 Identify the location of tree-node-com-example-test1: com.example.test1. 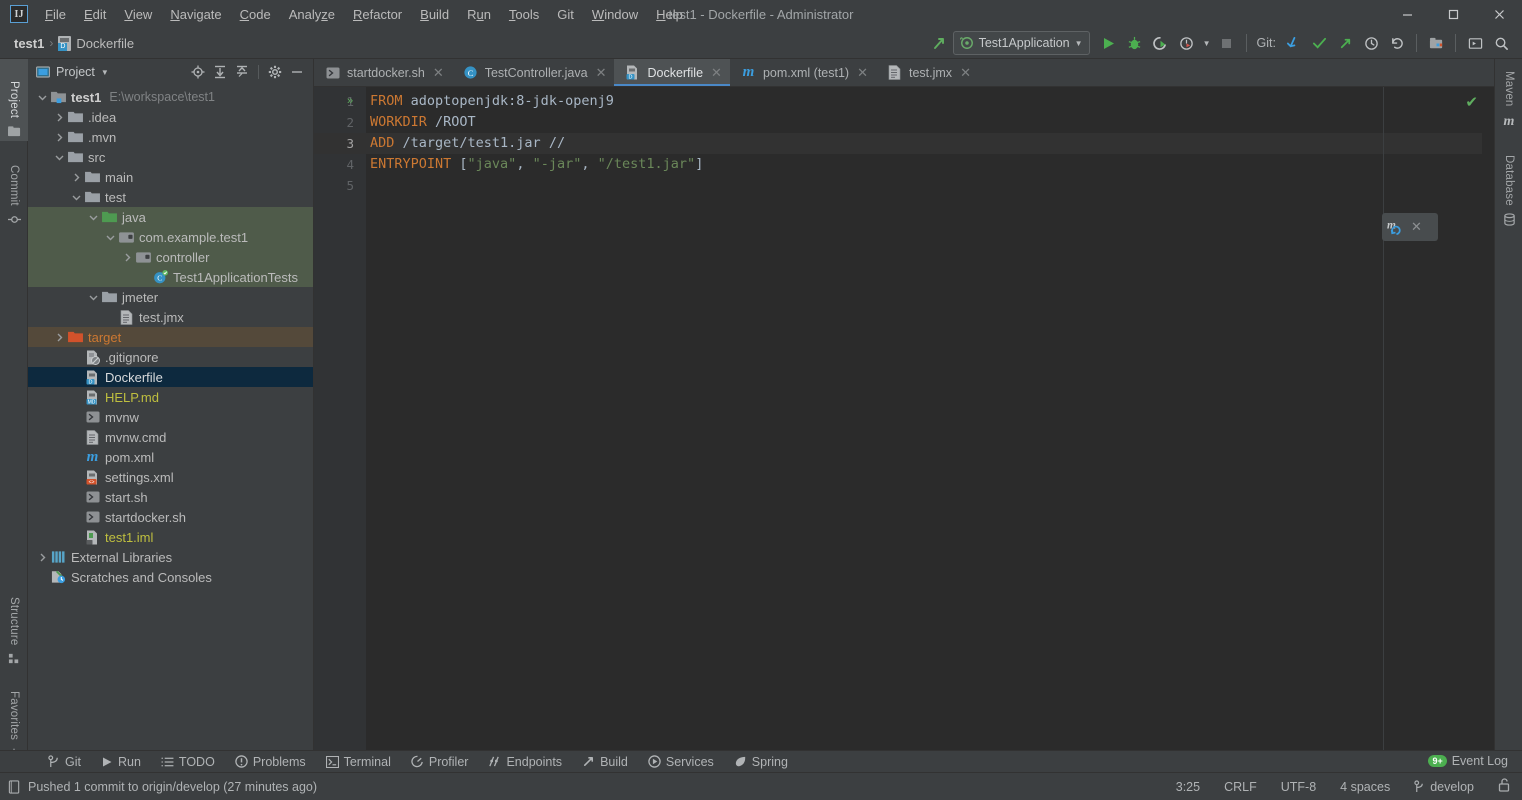
(170, 237).